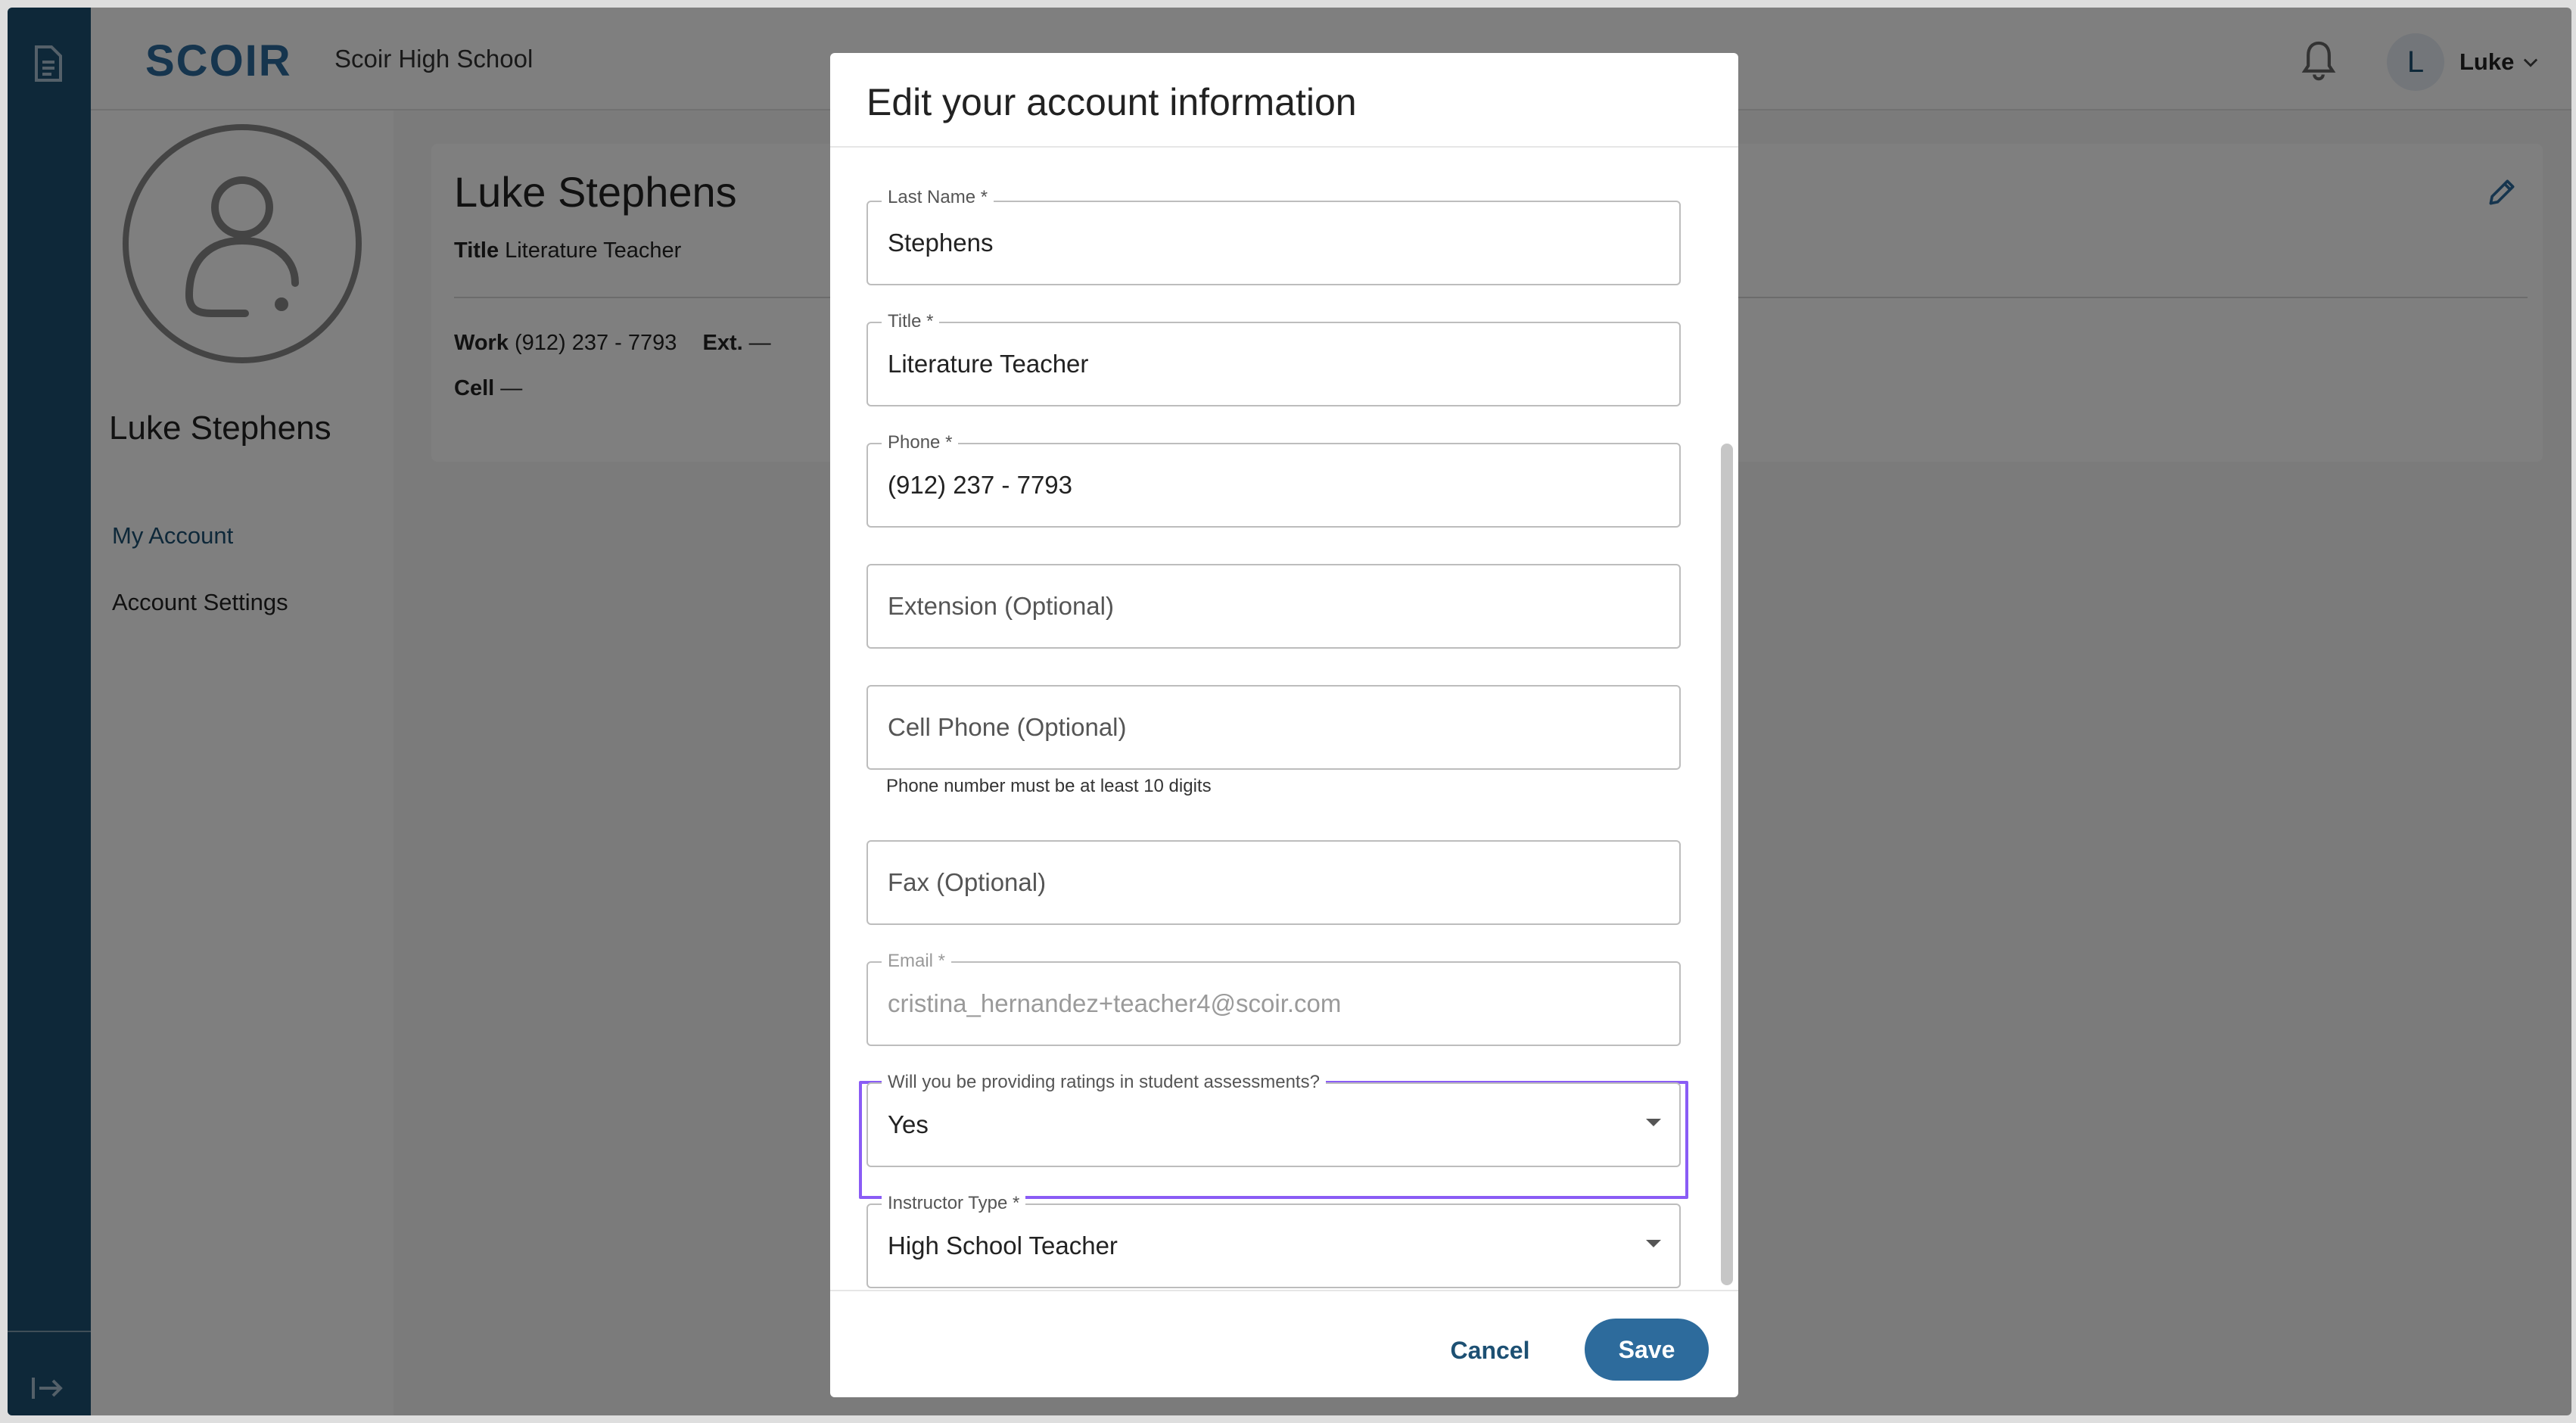 The width and height of the screenshot is (2576, 1423). Describe the element at coordinates (938, 197) in the screenshot. I see `last-name-label: Last Name *` at that location.